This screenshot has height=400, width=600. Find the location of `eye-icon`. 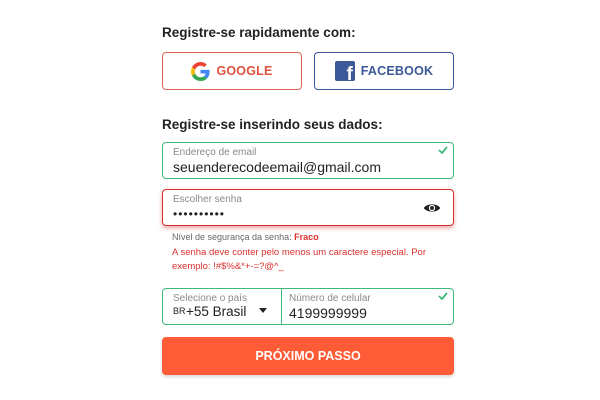

eye-icon is located at coordinates (432, 208).